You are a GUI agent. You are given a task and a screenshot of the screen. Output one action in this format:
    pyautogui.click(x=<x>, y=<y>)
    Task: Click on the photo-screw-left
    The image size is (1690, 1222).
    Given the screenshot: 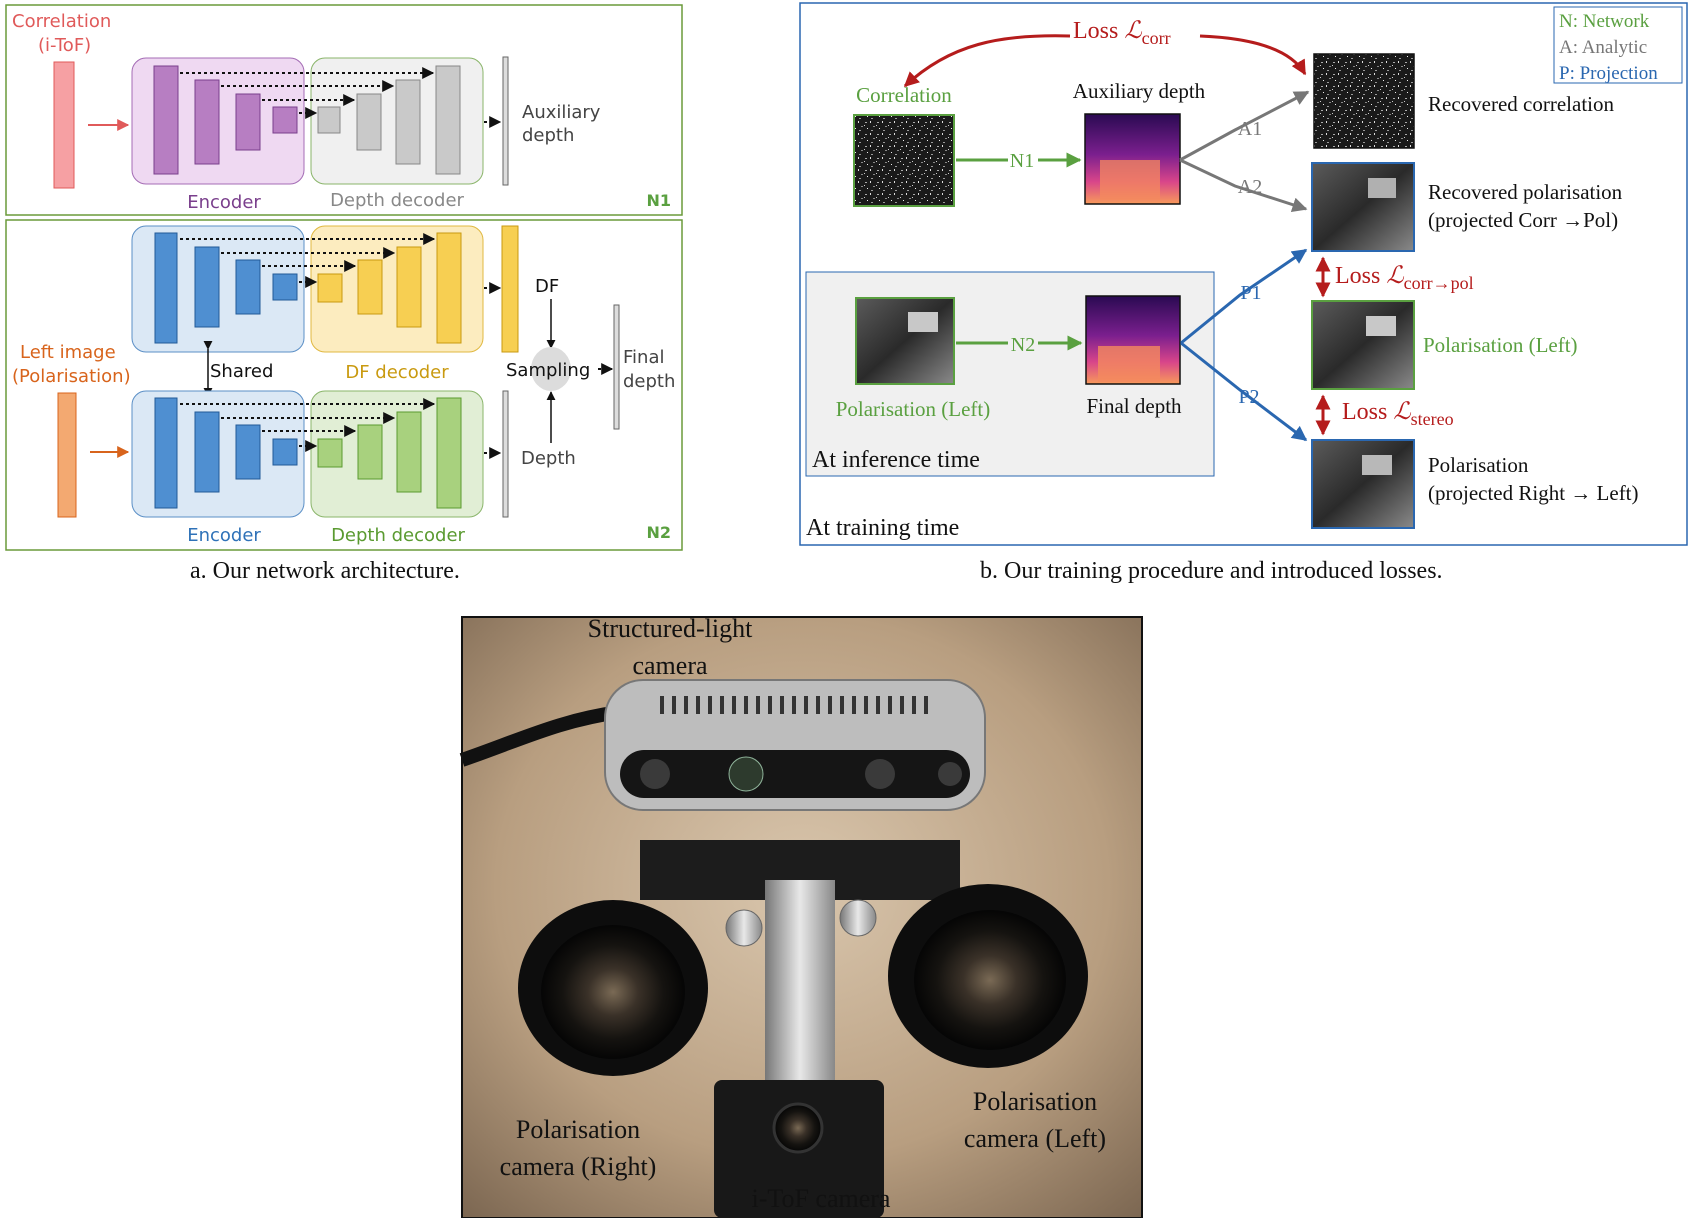 What is the action you would take?
    pyautogui.click(x=744, y=928)
    